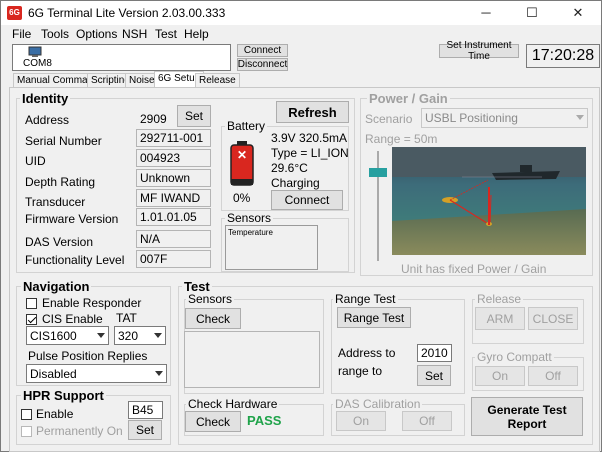 This screenshot has width=602, height=452. I want to click on address-to-label: Address to, so click(367, 353).